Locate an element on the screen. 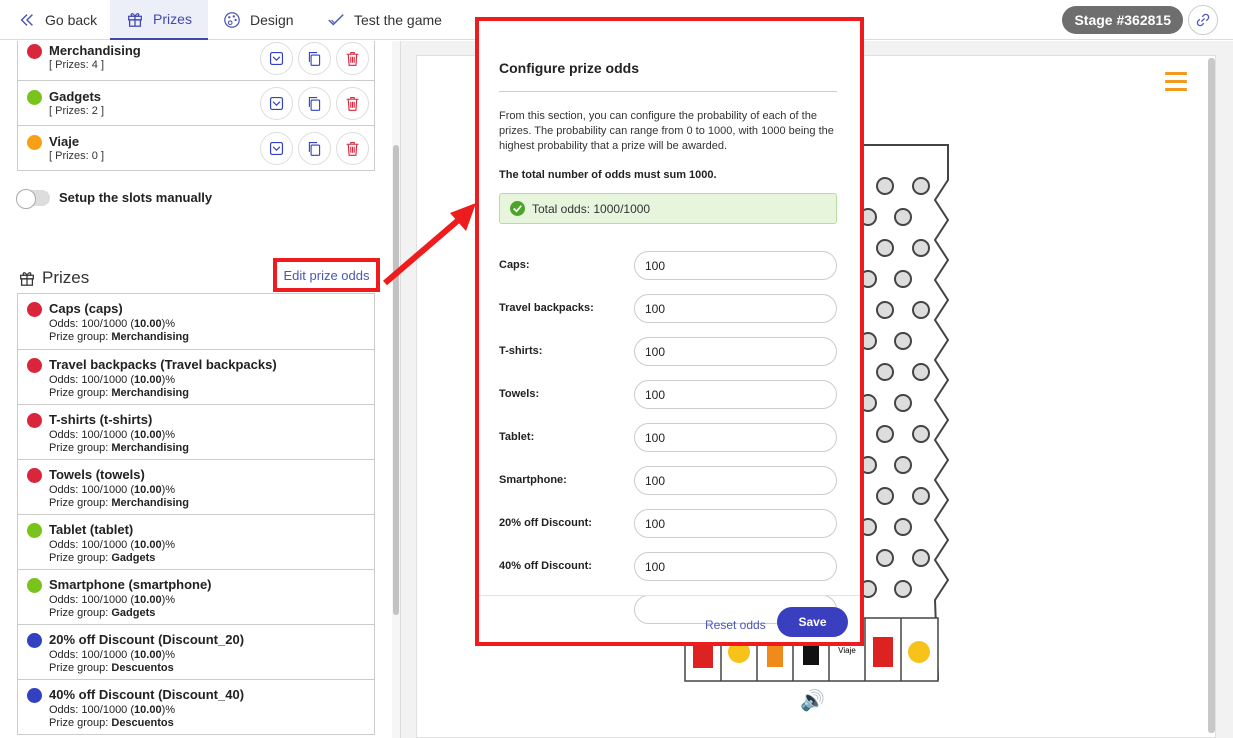 The height and width of the screenshot is (738, 1233). prizes-title-text: Prizes is located at coordinates (66, 277).